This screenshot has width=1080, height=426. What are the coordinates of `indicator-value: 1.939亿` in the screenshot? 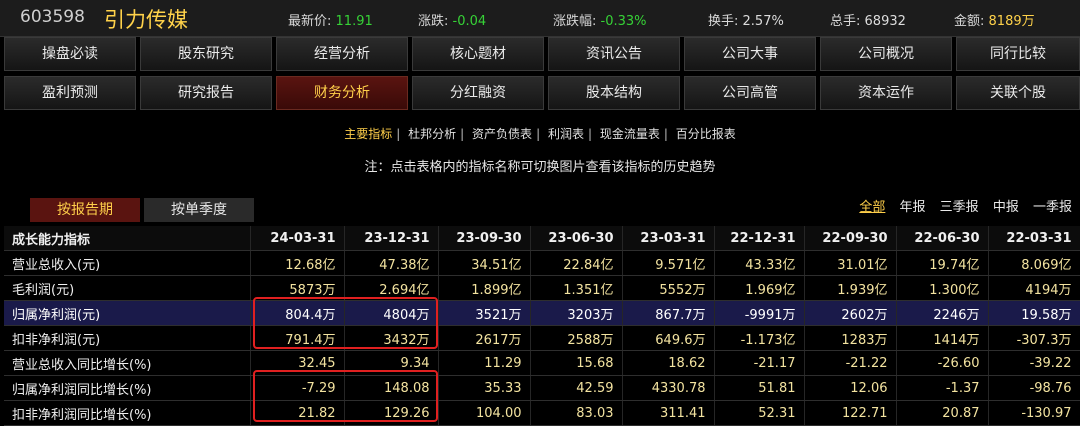 It's located at (850, 288).